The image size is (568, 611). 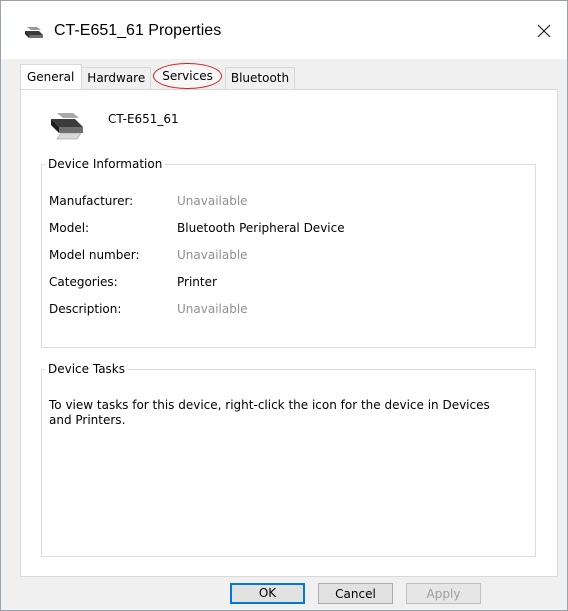 What do you see at coordinates (267, 593) in the screenshot?
I see `ok-button: OK` at bounding box center [267, 593].